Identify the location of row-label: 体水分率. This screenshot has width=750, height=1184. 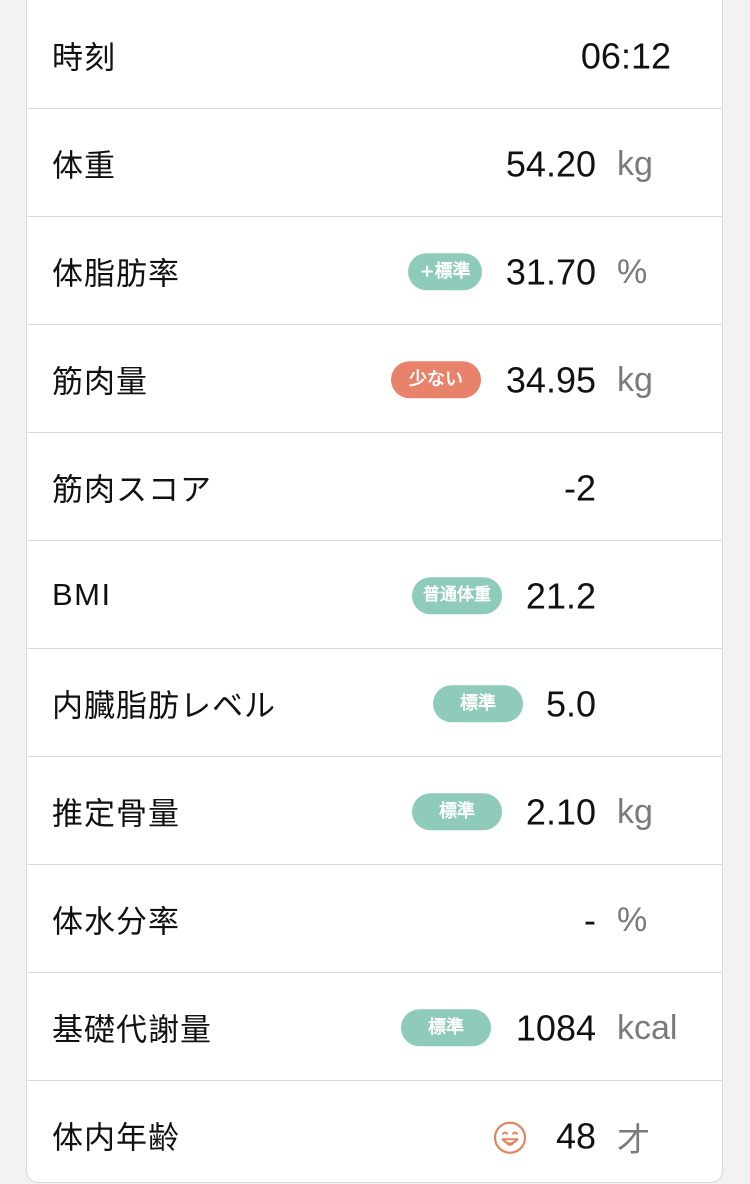
(116, 922).